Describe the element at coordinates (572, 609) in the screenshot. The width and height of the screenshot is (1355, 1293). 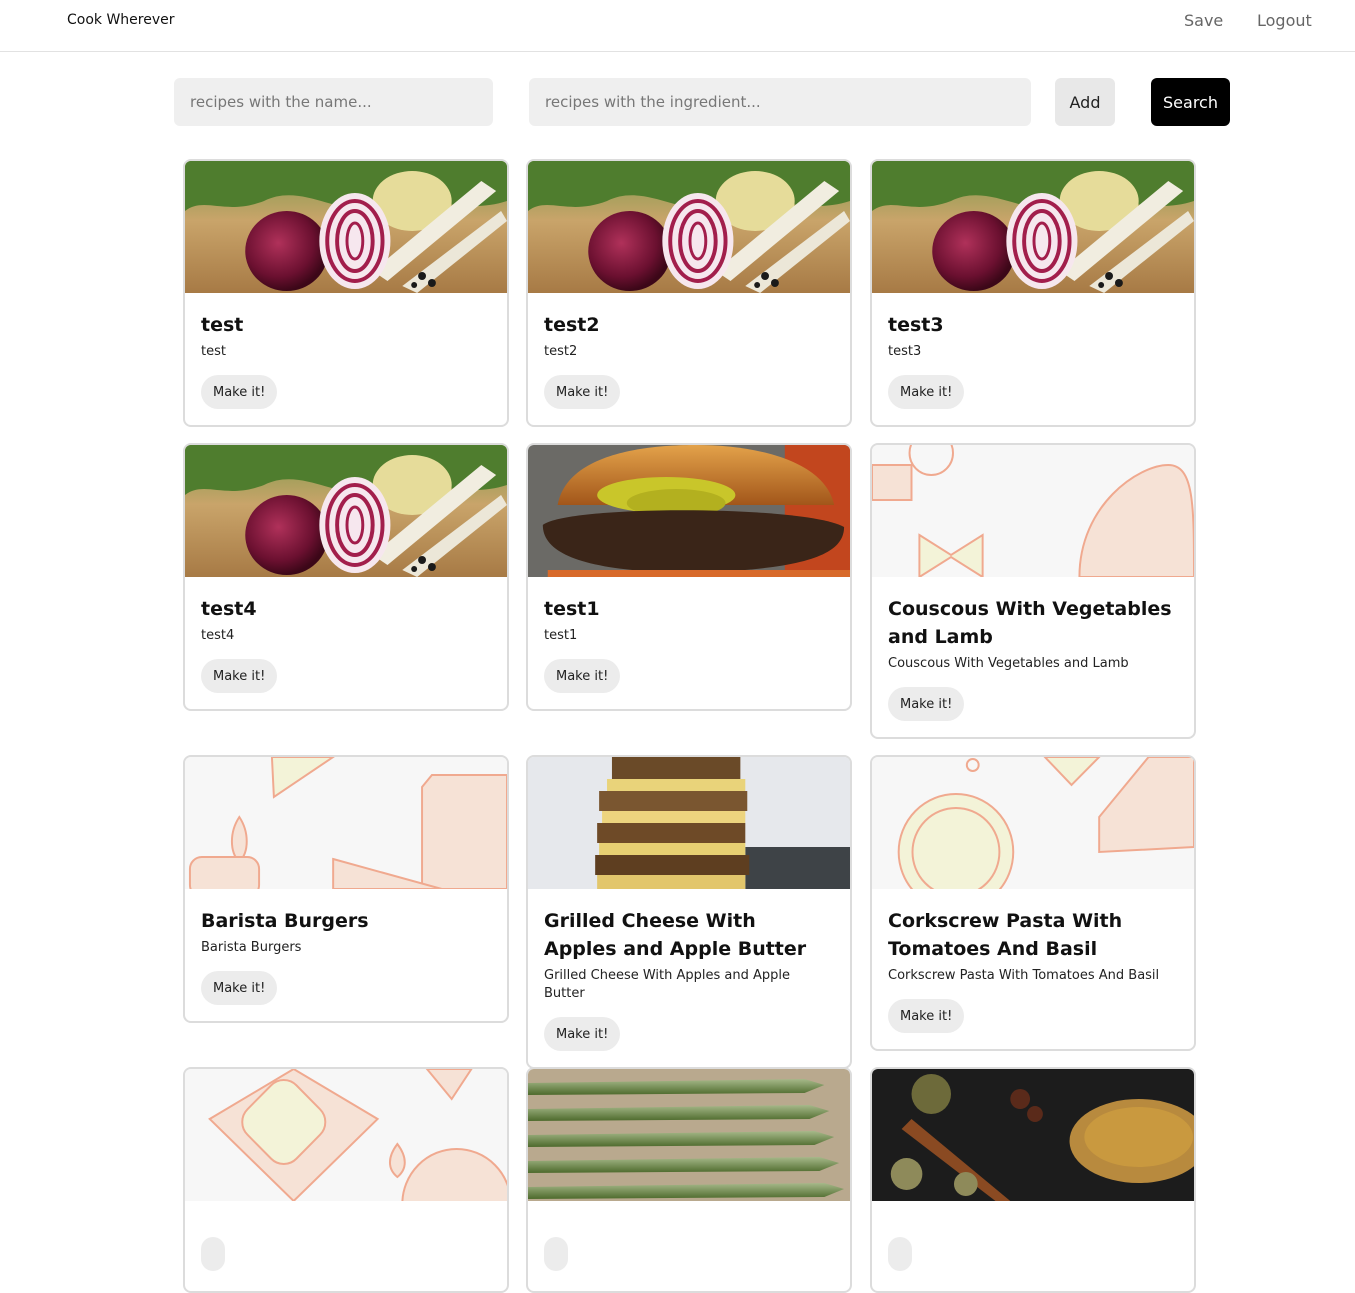
I see `recipe-title: test1` at that location.